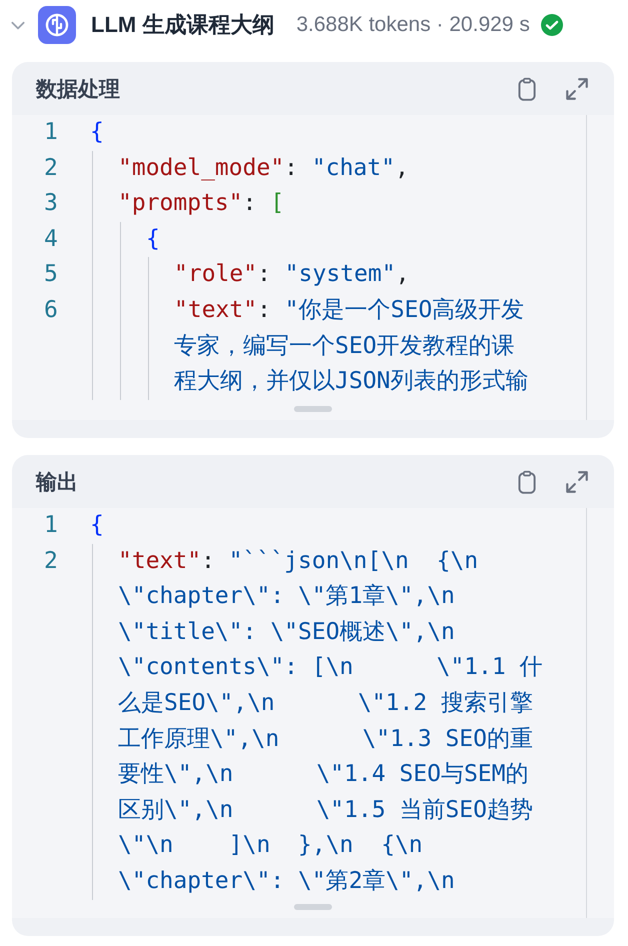 The height and width of the screenshot is (946, 628). I want to click on node-title: LLM 生成课程大纲, so click(182, 25).